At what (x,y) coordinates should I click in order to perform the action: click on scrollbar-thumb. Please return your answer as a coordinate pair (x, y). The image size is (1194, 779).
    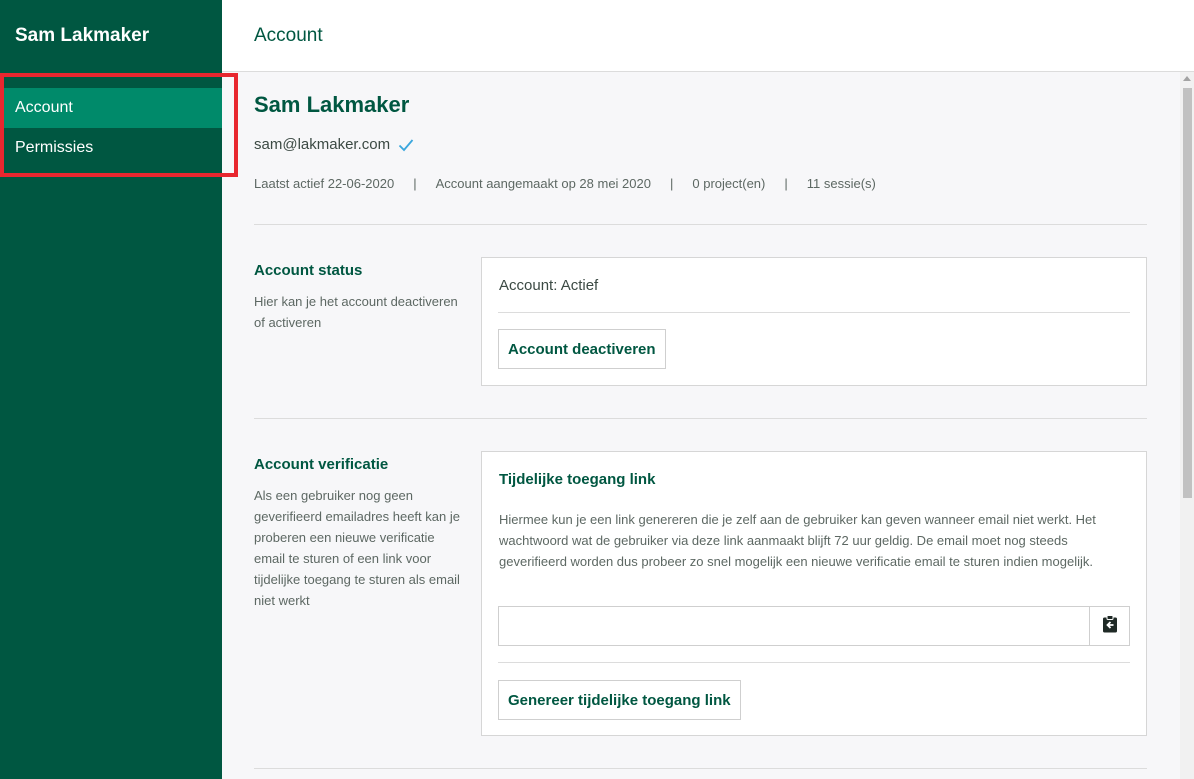
    Looking at the image, I should click on (1187, 293).